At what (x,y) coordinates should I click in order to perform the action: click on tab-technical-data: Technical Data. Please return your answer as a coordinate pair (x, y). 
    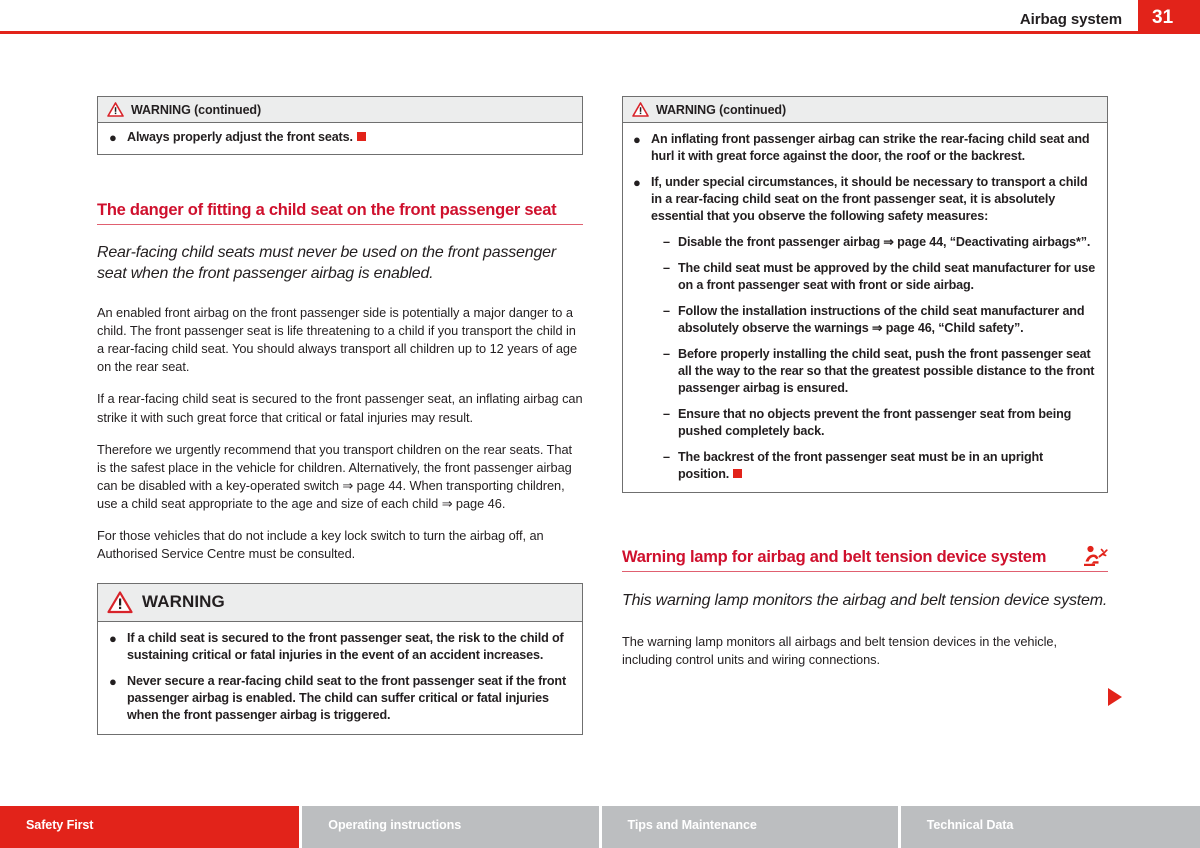
    Looking at the image, I should click on (1050, 827).